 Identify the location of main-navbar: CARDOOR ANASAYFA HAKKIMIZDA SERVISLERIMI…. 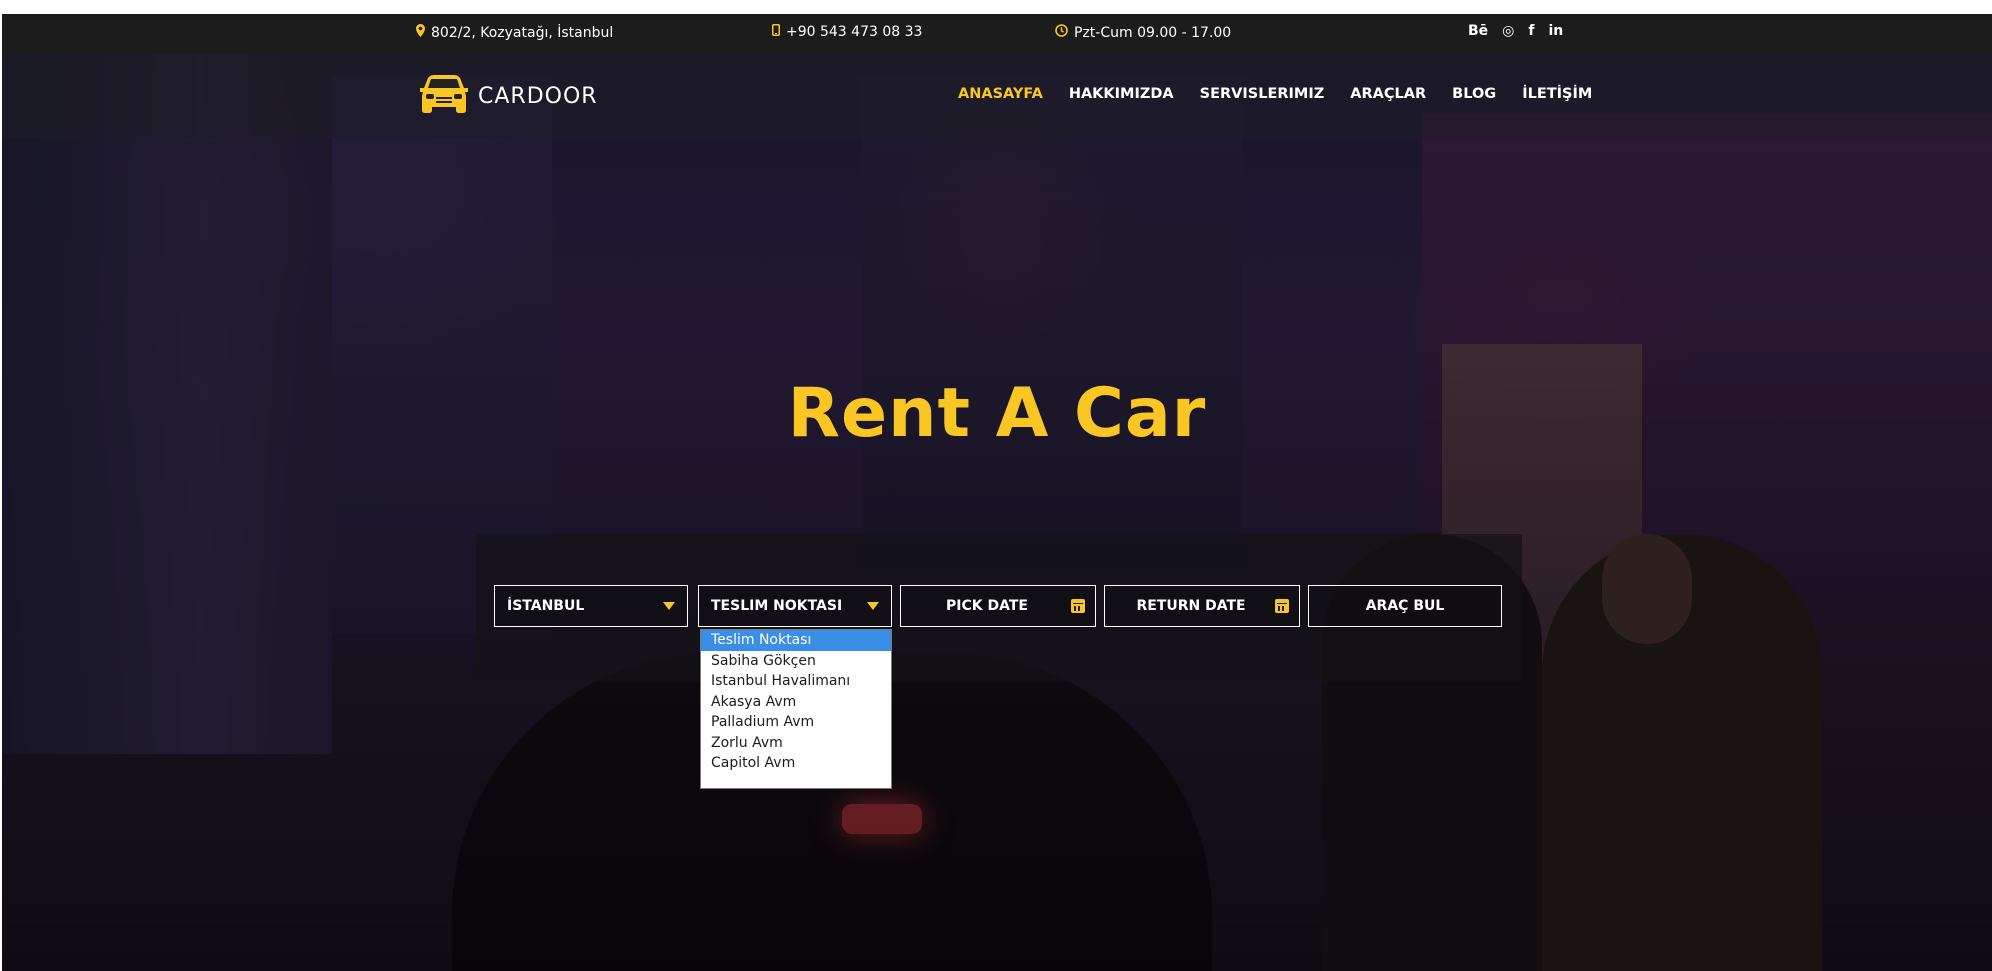
(997, 96).